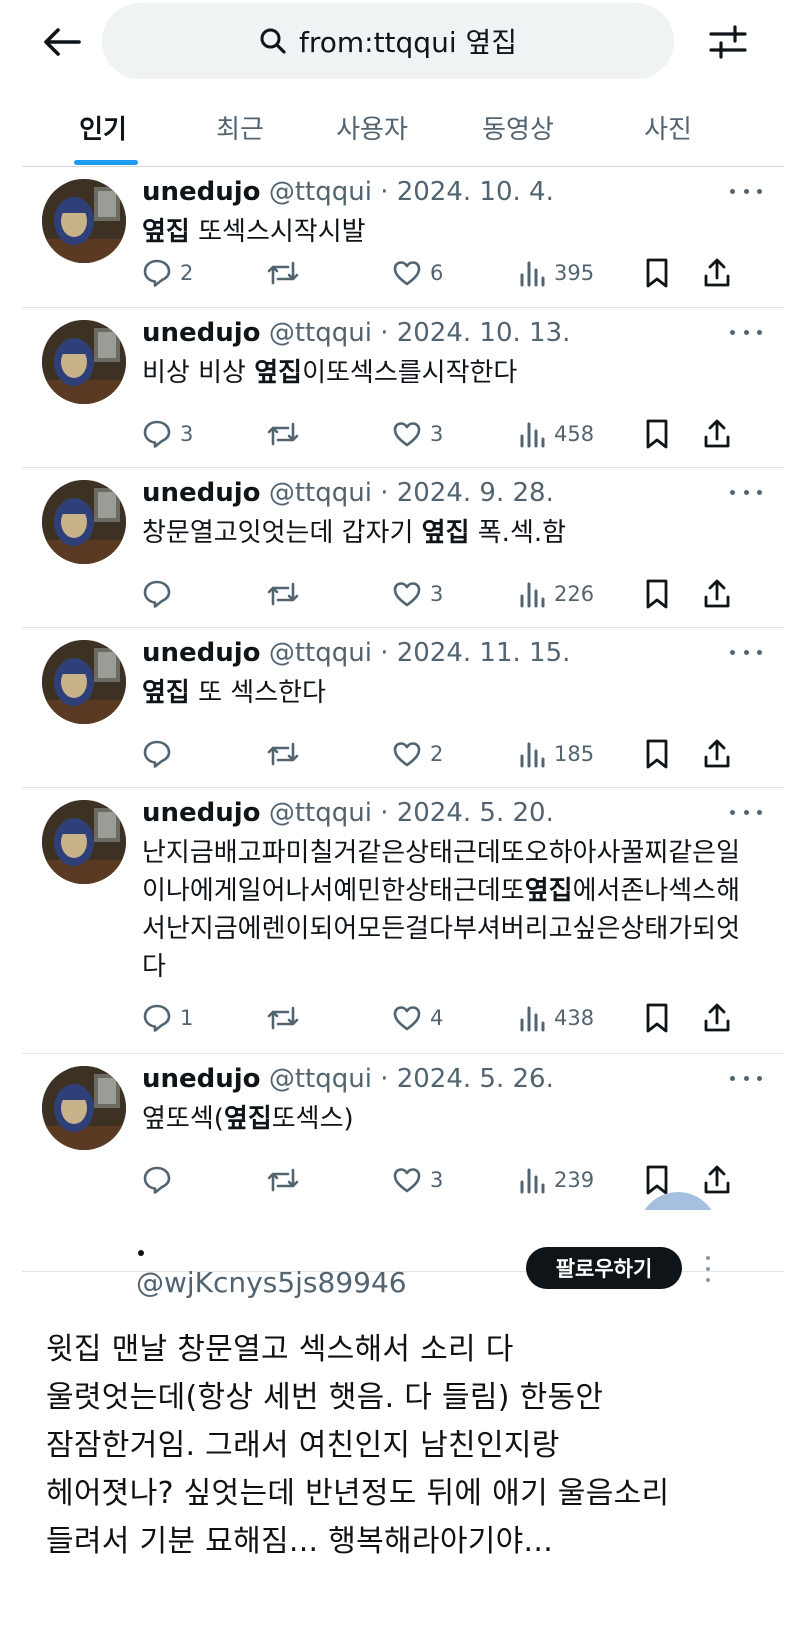 The height and width of the screenshot is (1642, 804). Describe the element at coordinates (462, 754) in the screenshot. I see `tweet-actions: 2 185` at that location.